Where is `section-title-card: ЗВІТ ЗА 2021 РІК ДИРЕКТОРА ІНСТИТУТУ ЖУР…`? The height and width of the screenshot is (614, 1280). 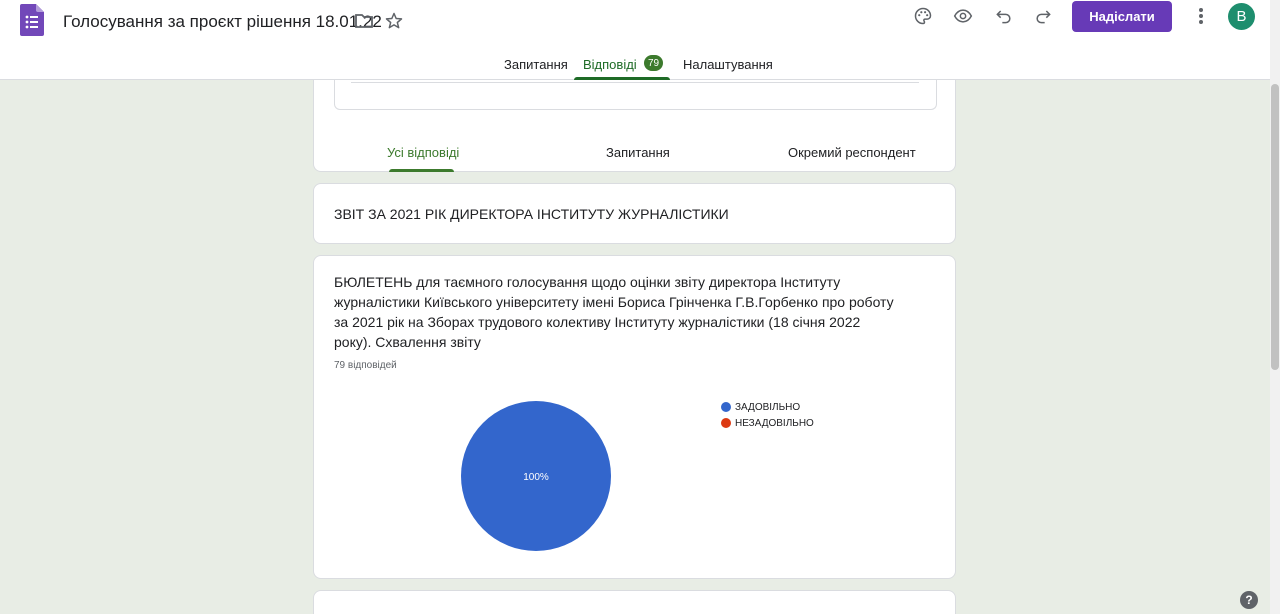 section-title-card: ЗВІТ ЗА 2021 РІК ДИРЕКТОРА ІНСТИТУТУ ЖУР… is located at coordinates (634, 213).